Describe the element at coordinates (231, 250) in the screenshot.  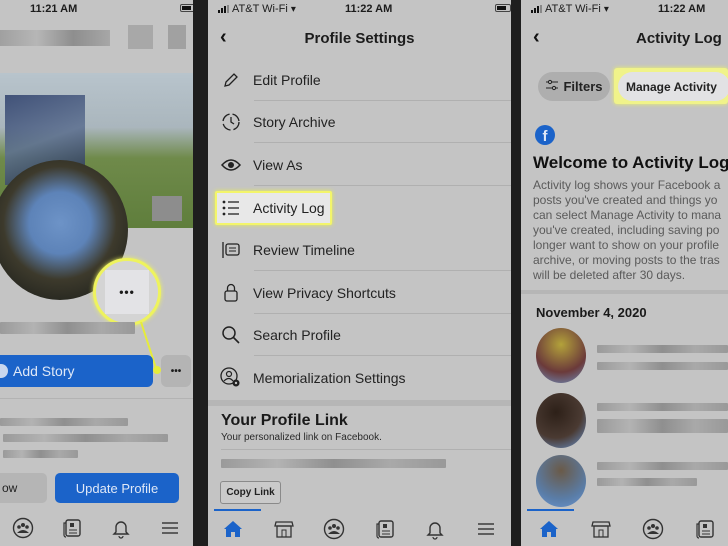
I see `timeline-icon` at that location.